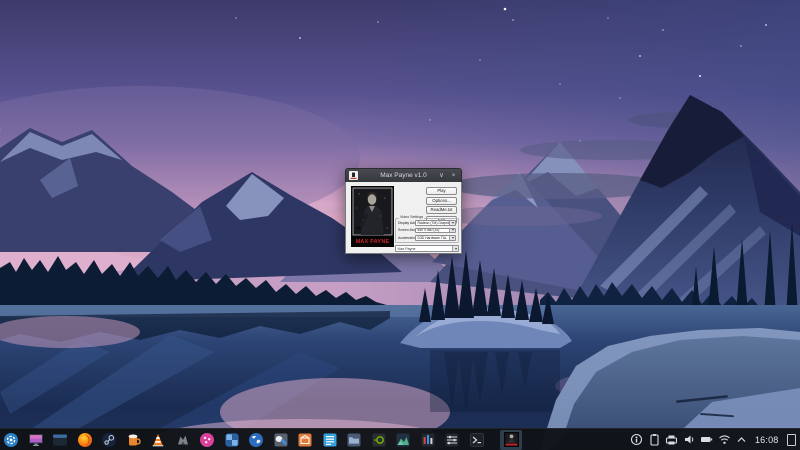  I want to click on max-payne-task-button, so click(511, 439).